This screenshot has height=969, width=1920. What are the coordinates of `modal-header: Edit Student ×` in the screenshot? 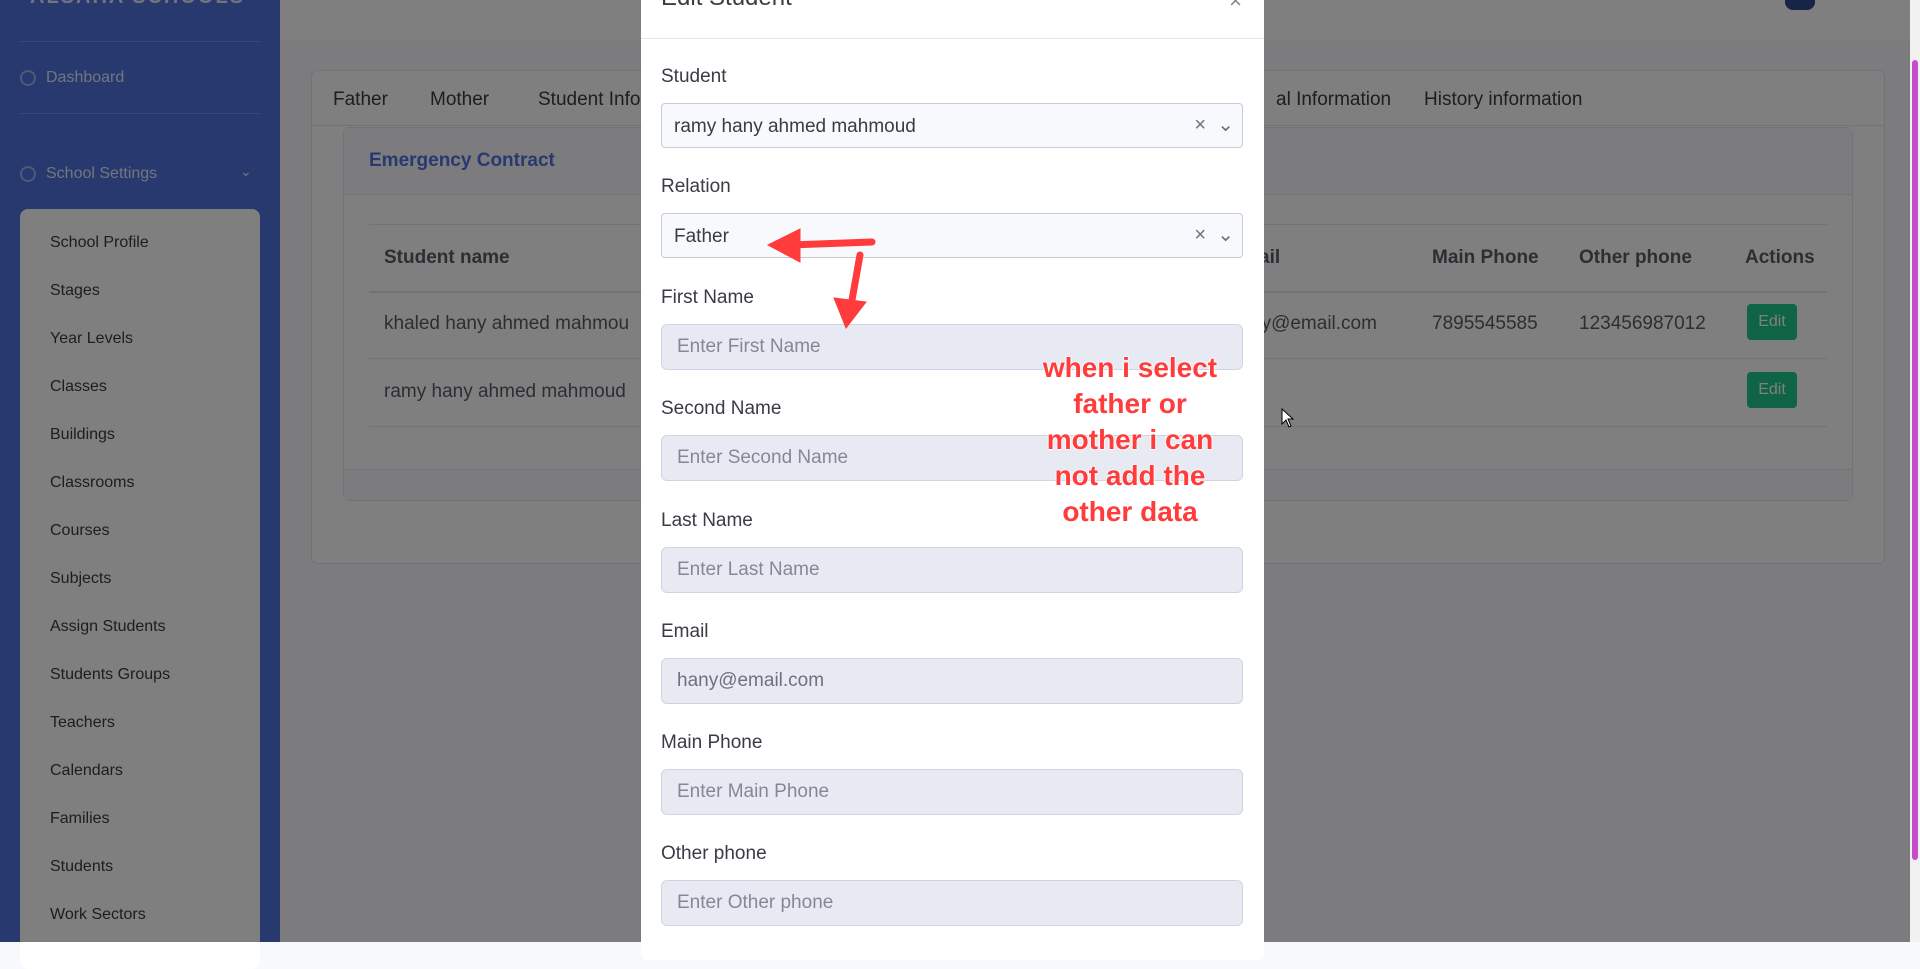 It's located at (952, 19).